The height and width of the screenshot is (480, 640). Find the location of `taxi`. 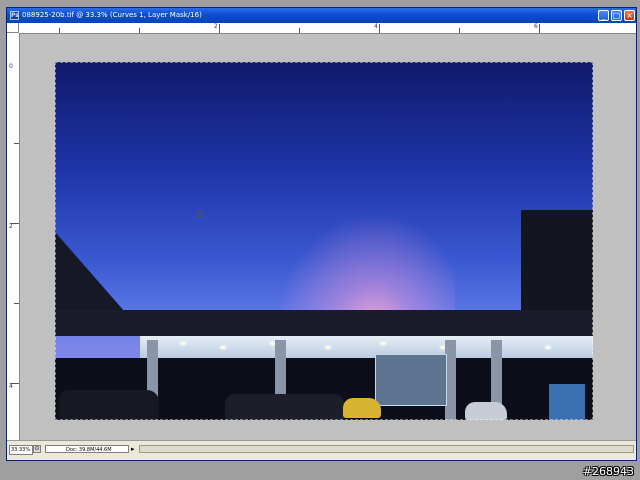

taxi is located at coordinates (362, 408).